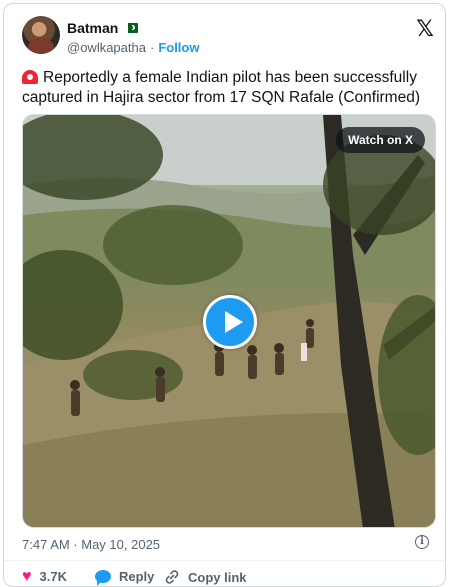  Describe the element at coordinates (92, 28) in the screenshot. I see `author-name: Batman` at that location.